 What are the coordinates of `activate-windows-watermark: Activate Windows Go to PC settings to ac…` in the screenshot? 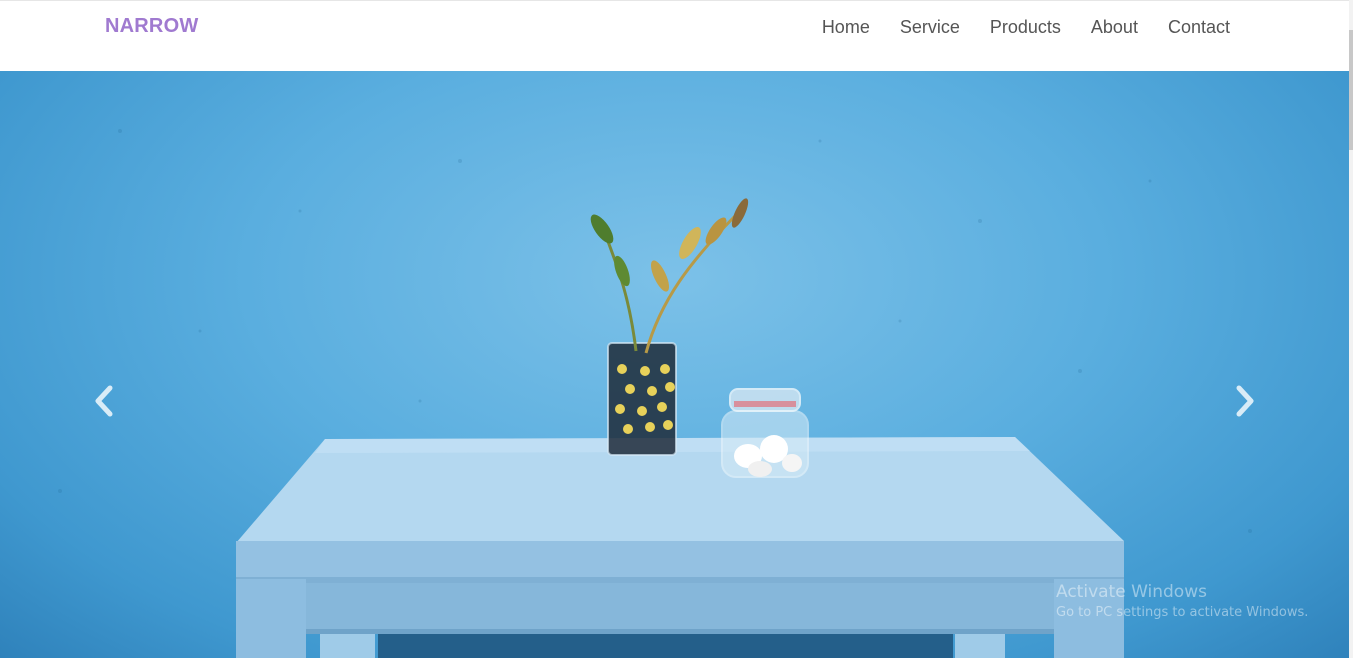 It's located at (1182, 601).